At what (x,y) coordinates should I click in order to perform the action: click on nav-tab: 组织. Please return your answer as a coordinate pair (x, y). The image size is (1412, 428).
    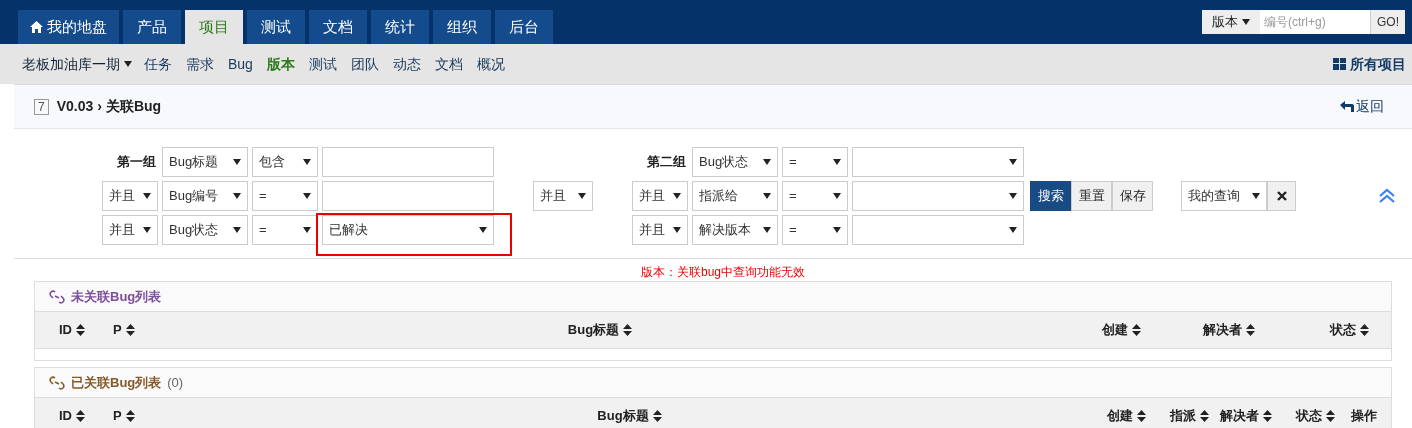
    Looking at the image, I should click on (462, 27).